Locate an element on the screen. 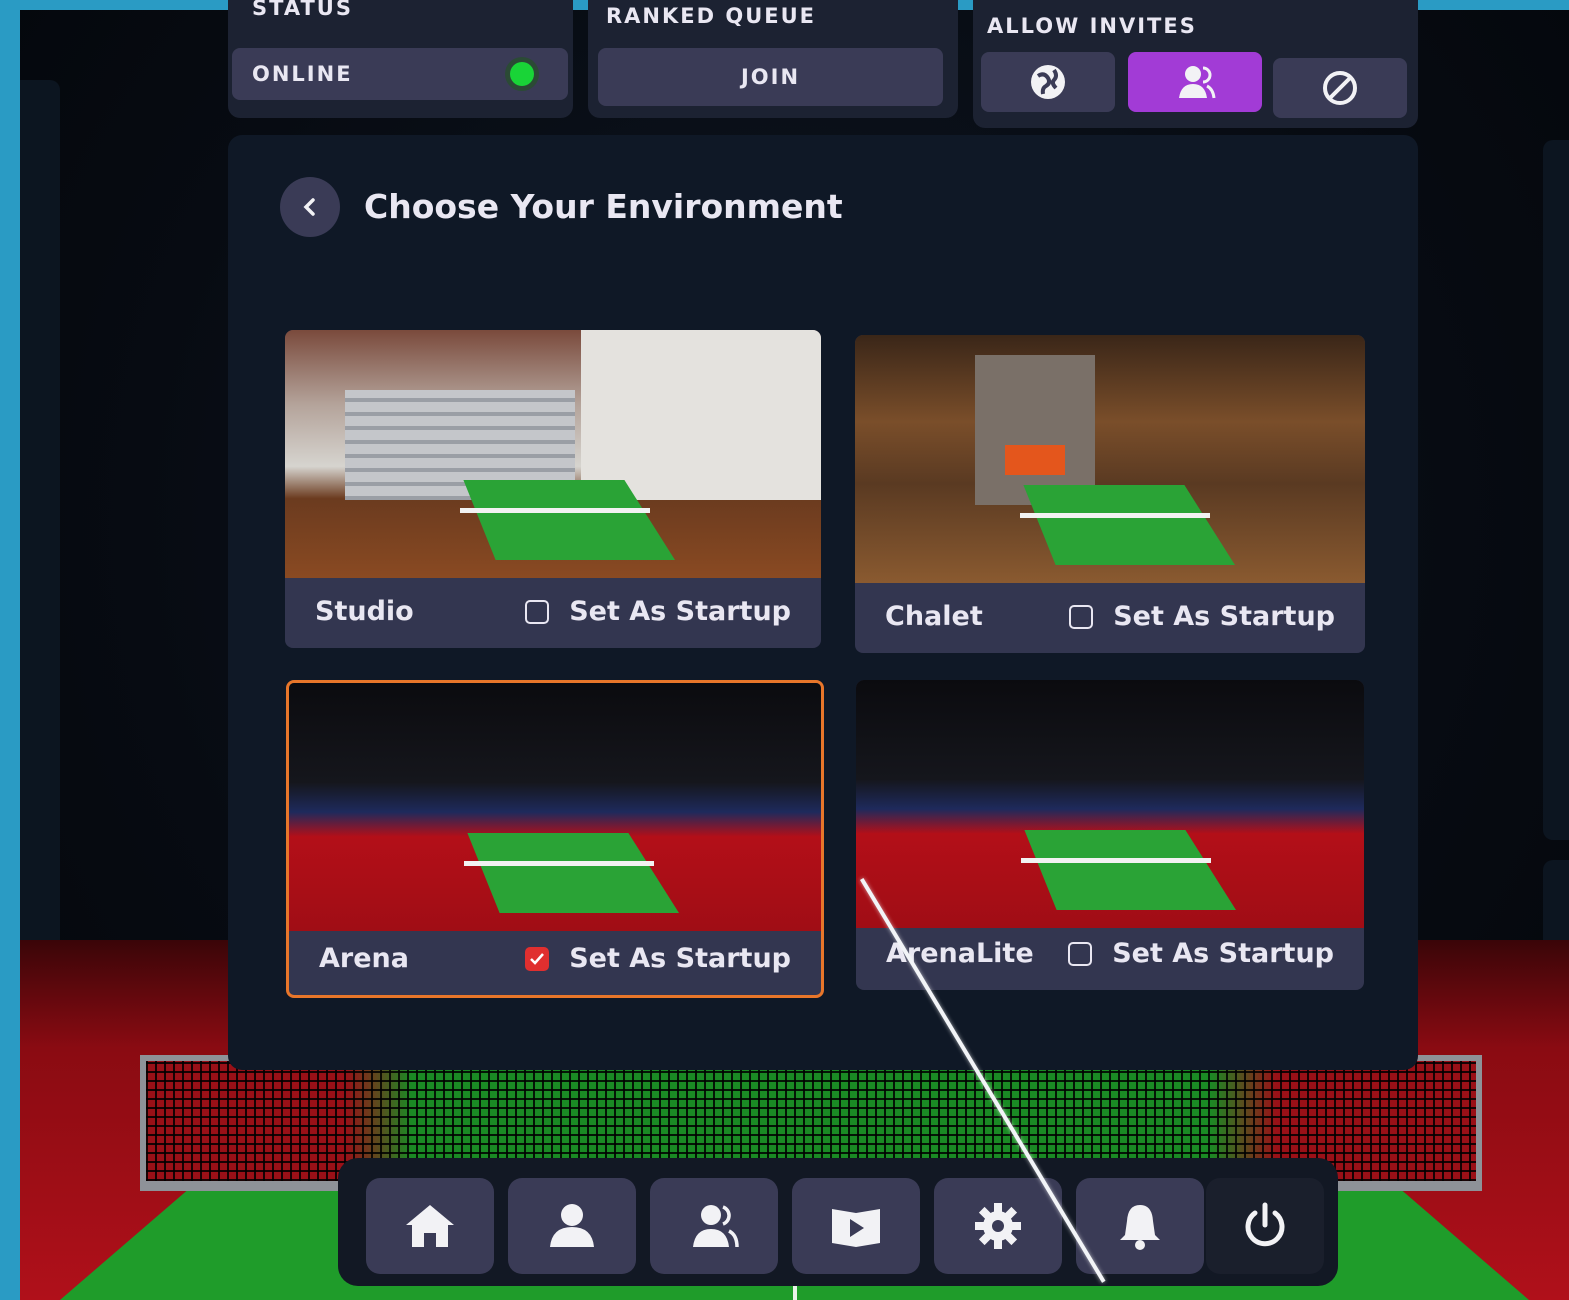  environment-card-arena: Arena Set As Startup is located at coordinates (555, 839).